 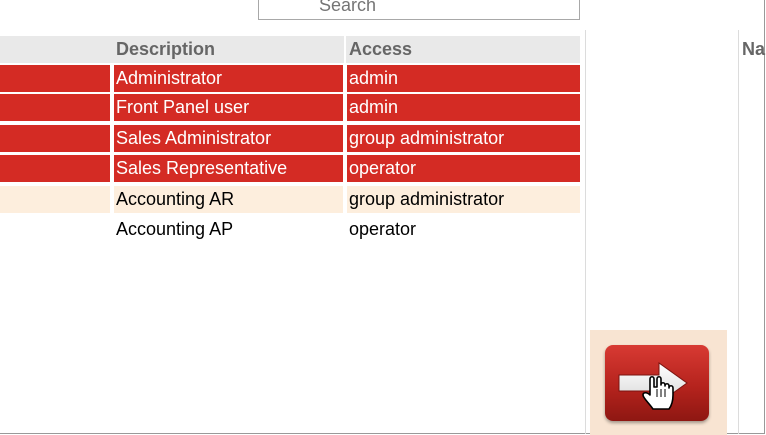 What do you see at coordinates (380, 49) in the screenshot?
I see `column-header-access: Access` at bounding box center [380, 49].